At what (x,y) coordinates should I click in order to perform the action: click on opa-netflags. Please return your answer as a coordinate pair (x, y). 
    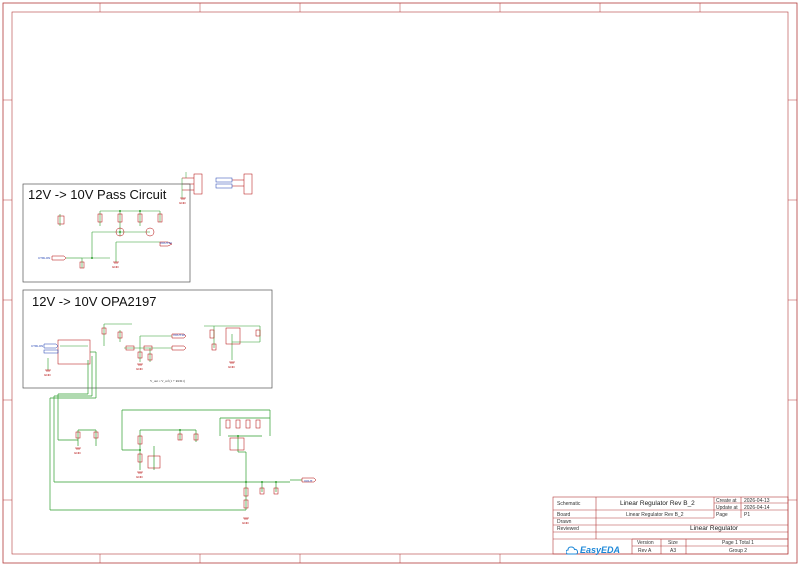
    Looking at the image, I should click on (51, 348).